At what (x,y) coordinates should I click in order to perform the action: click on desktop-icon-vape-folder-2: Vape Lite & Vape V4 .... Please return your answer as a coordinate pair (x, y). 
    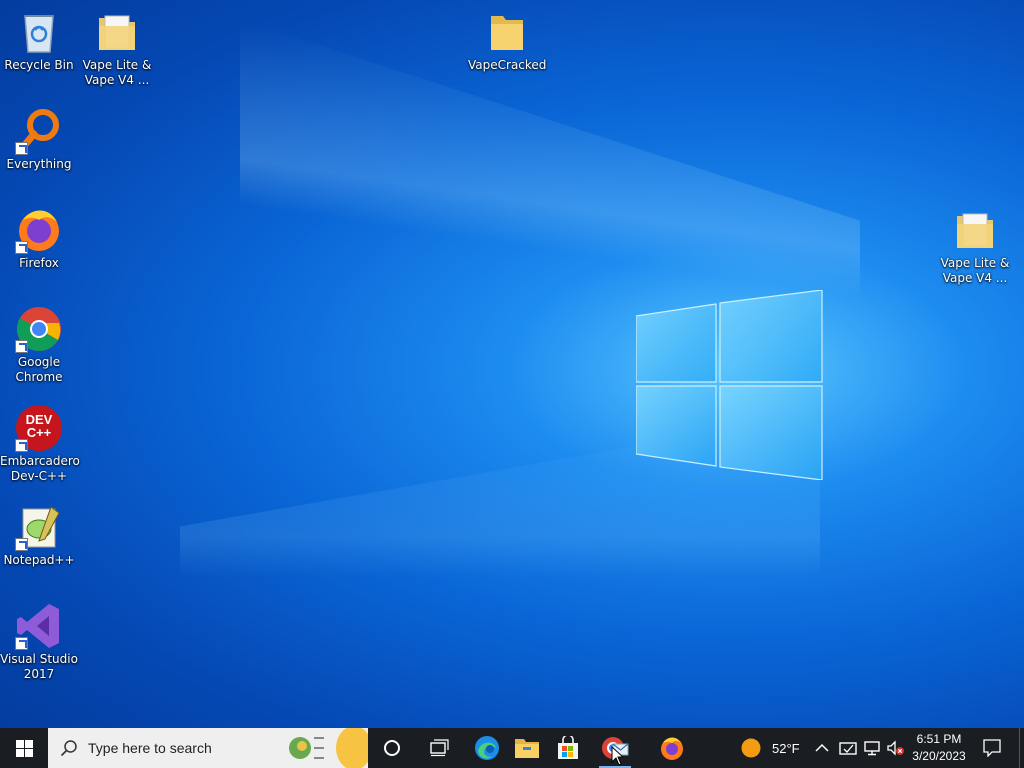
    Looking at the image, I should click on (975, 246).